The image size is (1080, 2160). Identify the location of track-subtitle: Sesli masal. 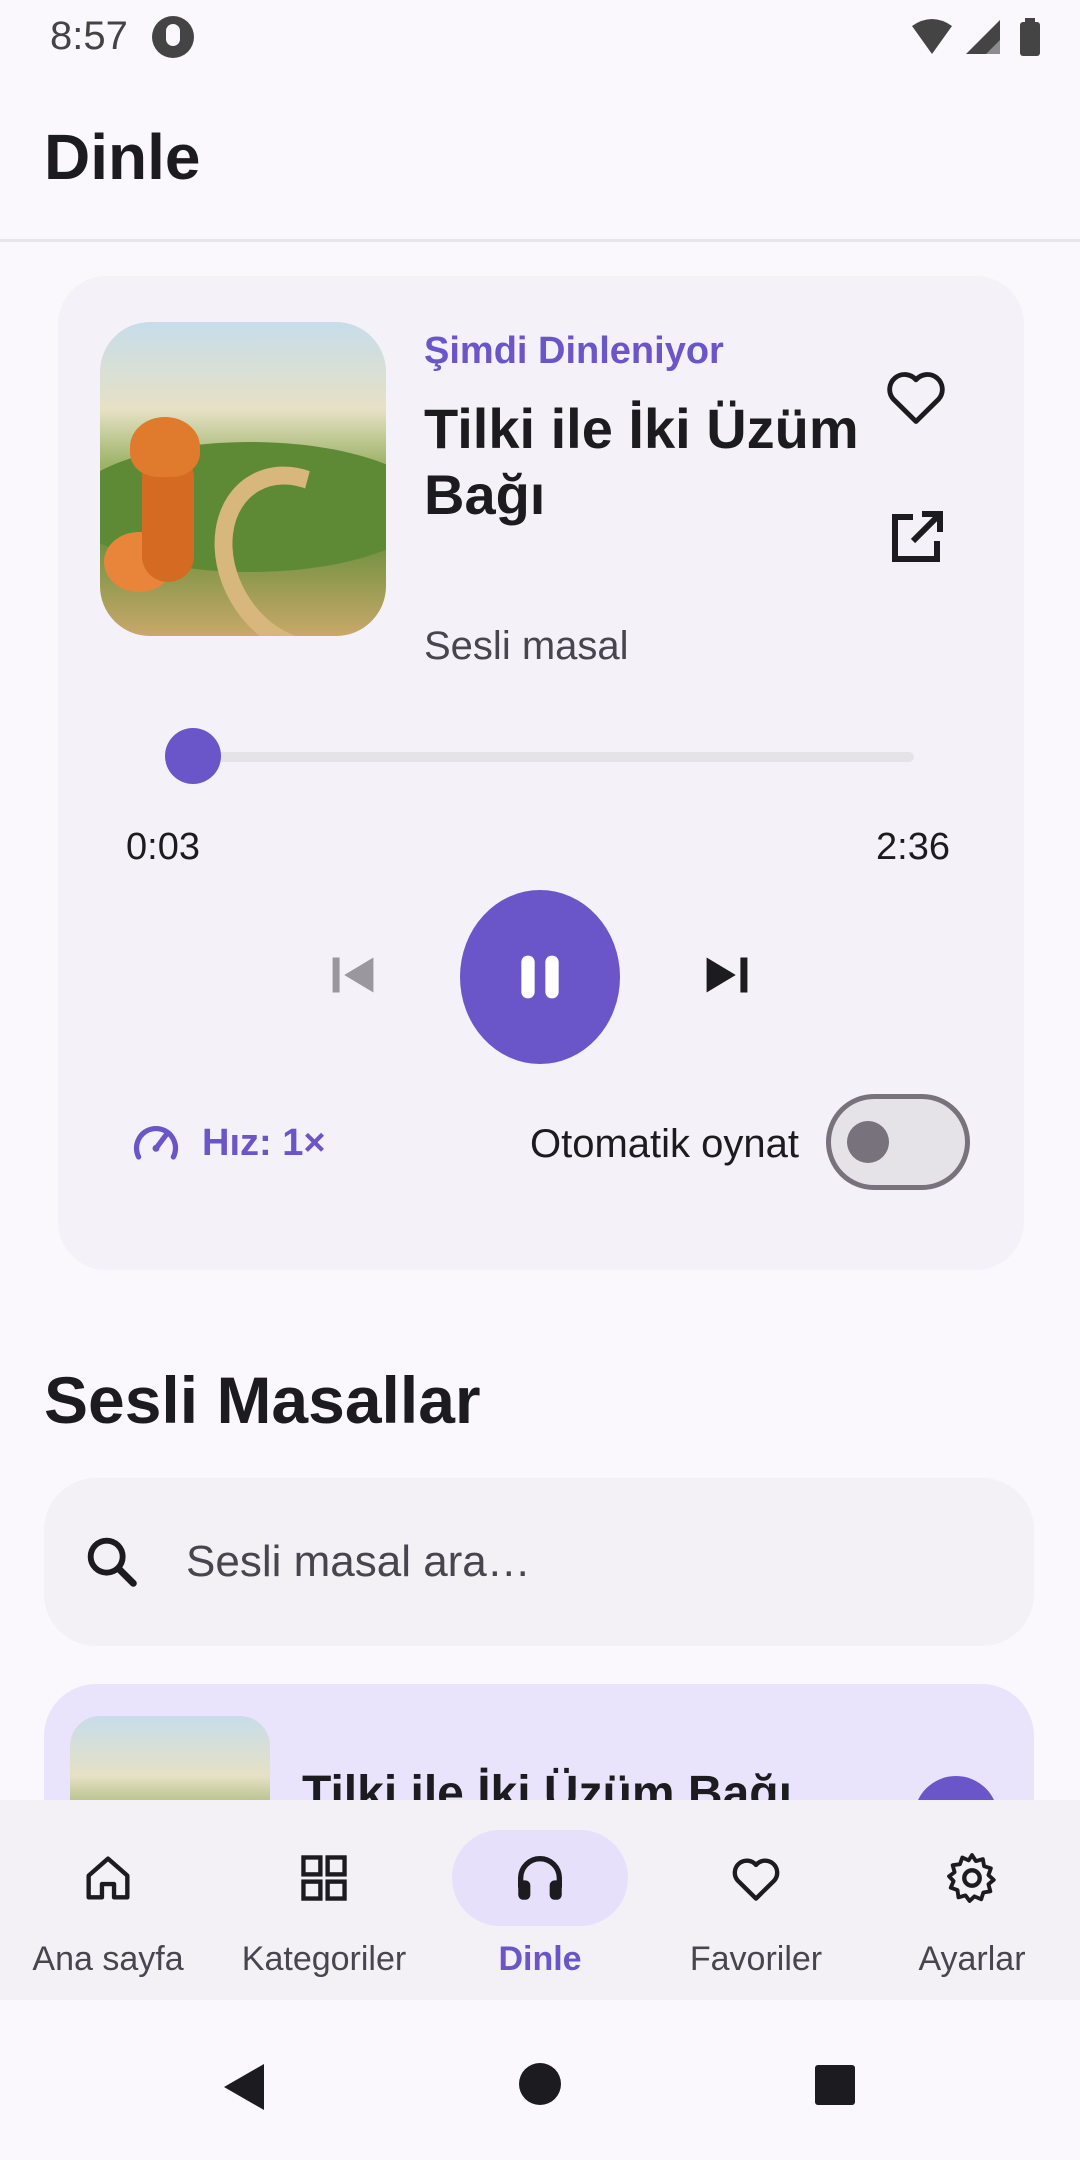
(526, 646).